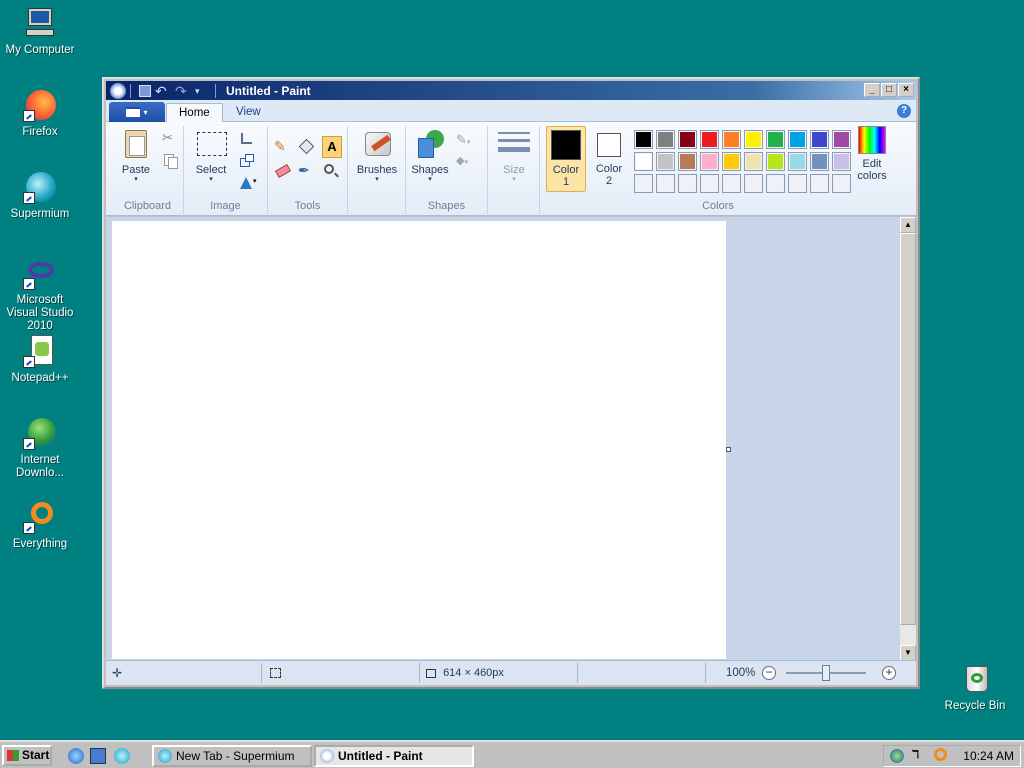  Describe the element at coordinates (908, 653) in the screenshot. I see `scroll-down-button: ▼` at that location.